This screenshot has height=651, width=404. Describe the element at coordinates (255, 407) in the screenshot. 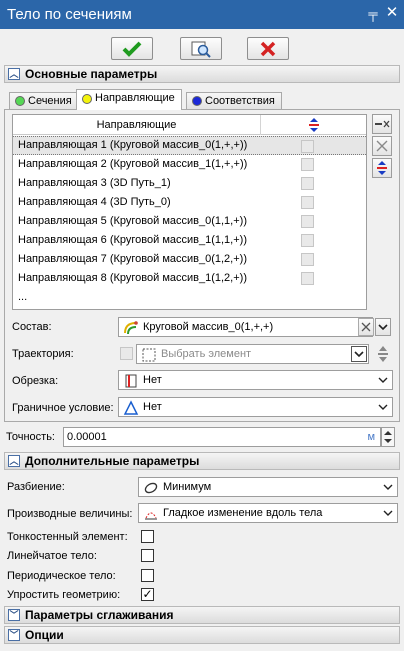

I see `boundary-dropdown: Нет` at that location.